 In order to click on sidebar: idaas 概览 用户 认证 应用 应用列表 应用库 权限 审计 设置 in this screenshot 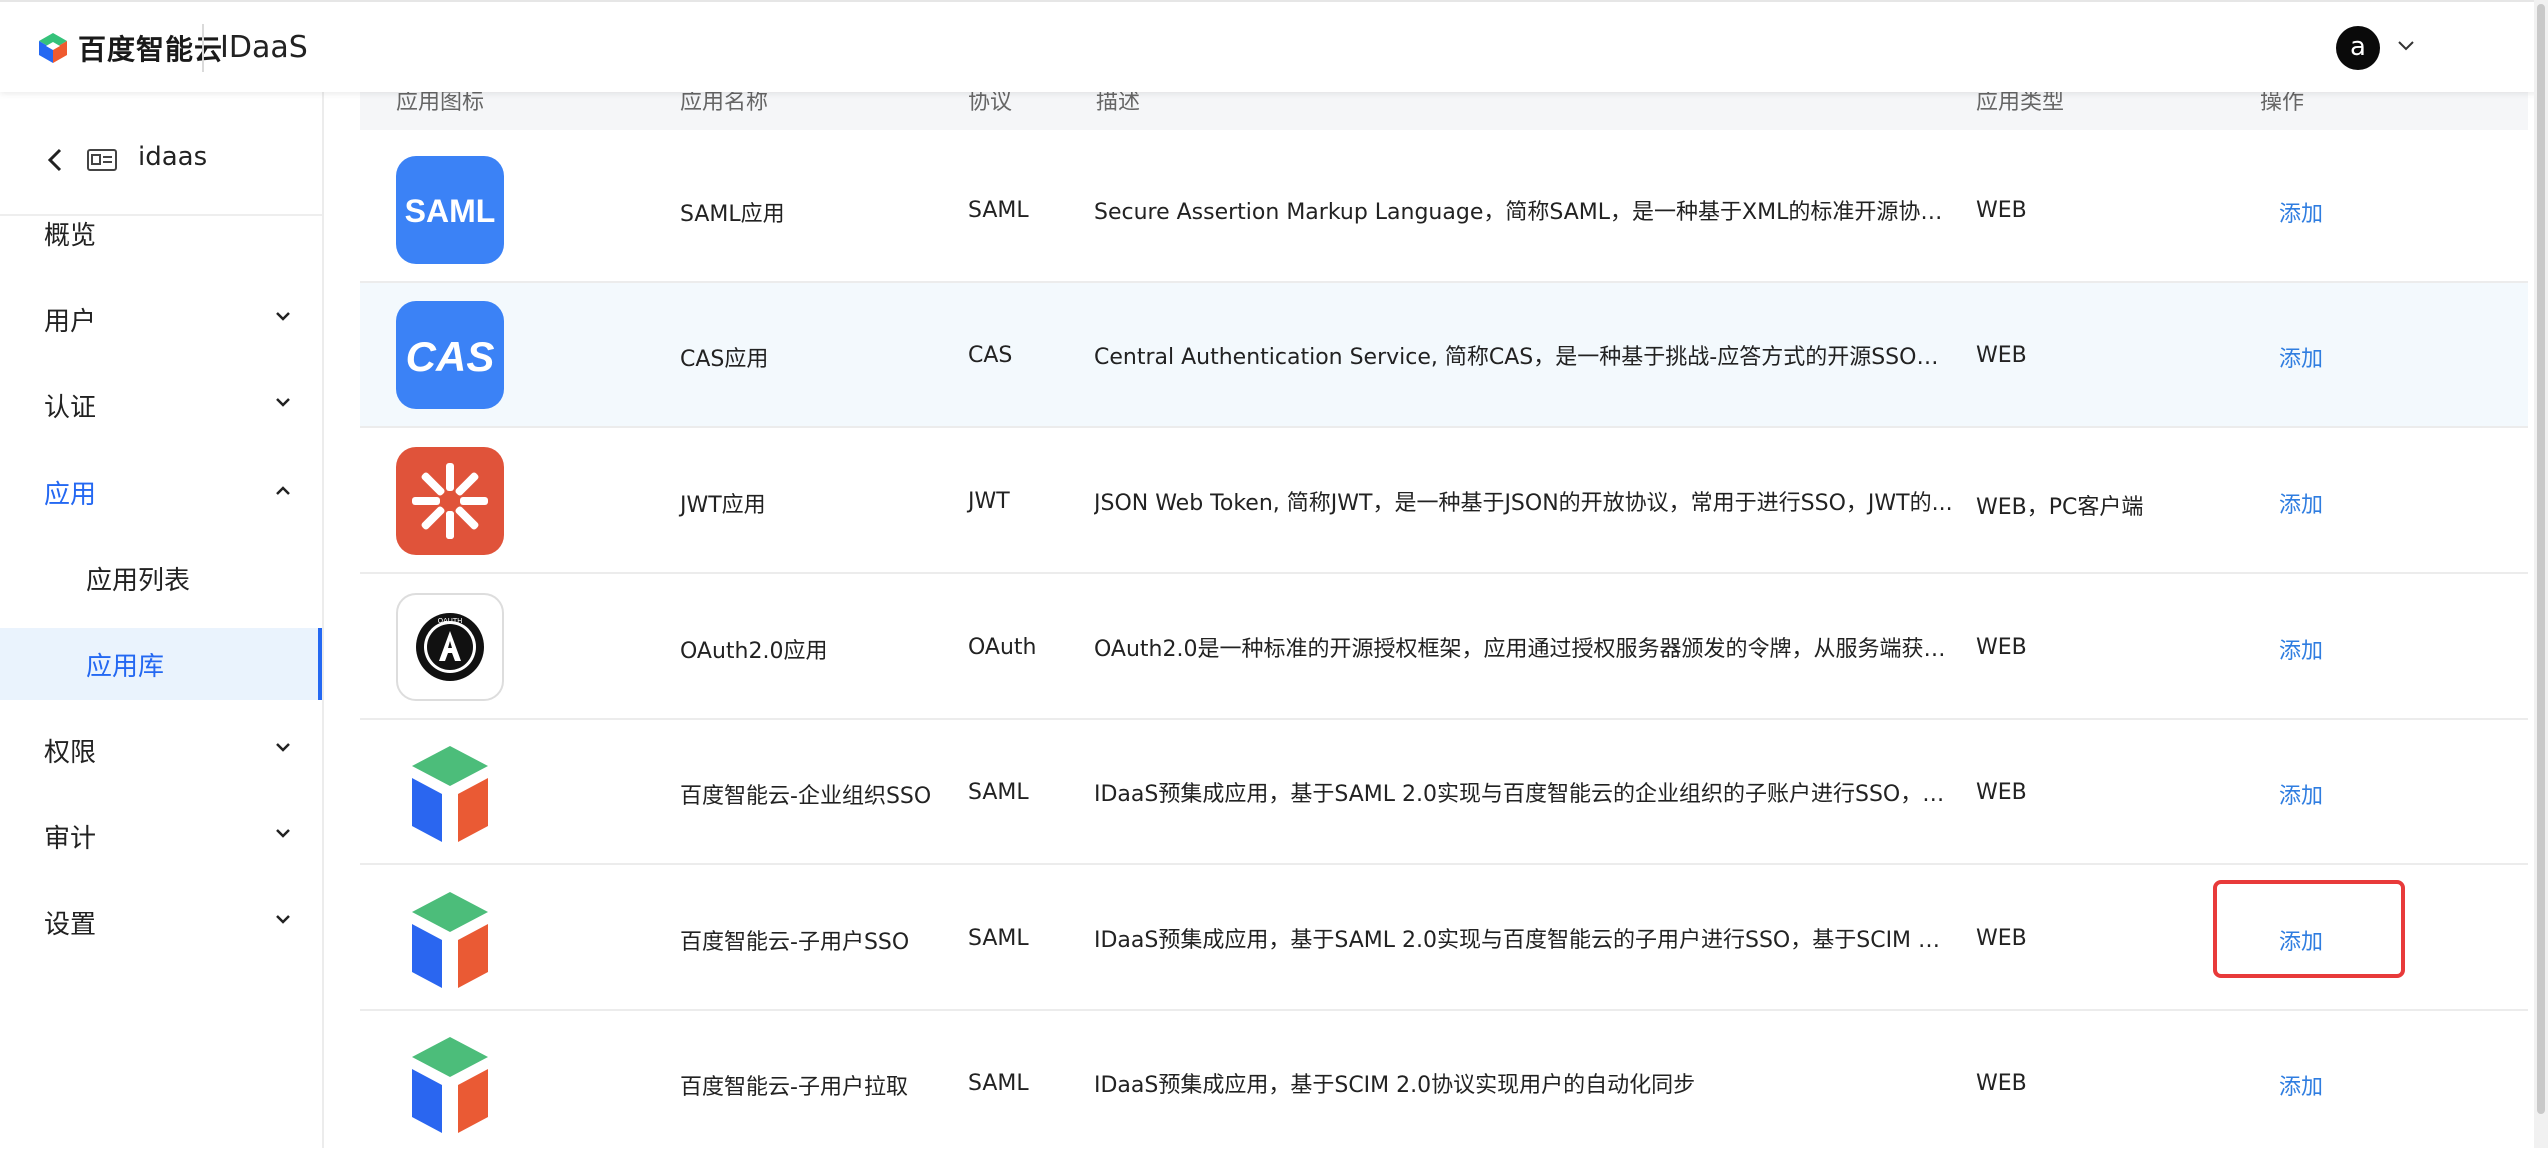, I will do `click(162, 620)`.